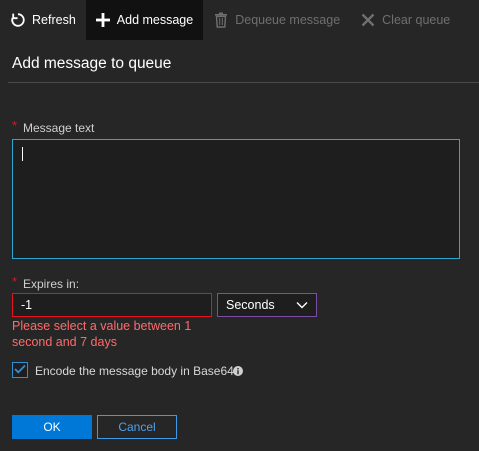 This screenshot has height=451, width=479. I want to click on trash-icon, so click(221, 20).